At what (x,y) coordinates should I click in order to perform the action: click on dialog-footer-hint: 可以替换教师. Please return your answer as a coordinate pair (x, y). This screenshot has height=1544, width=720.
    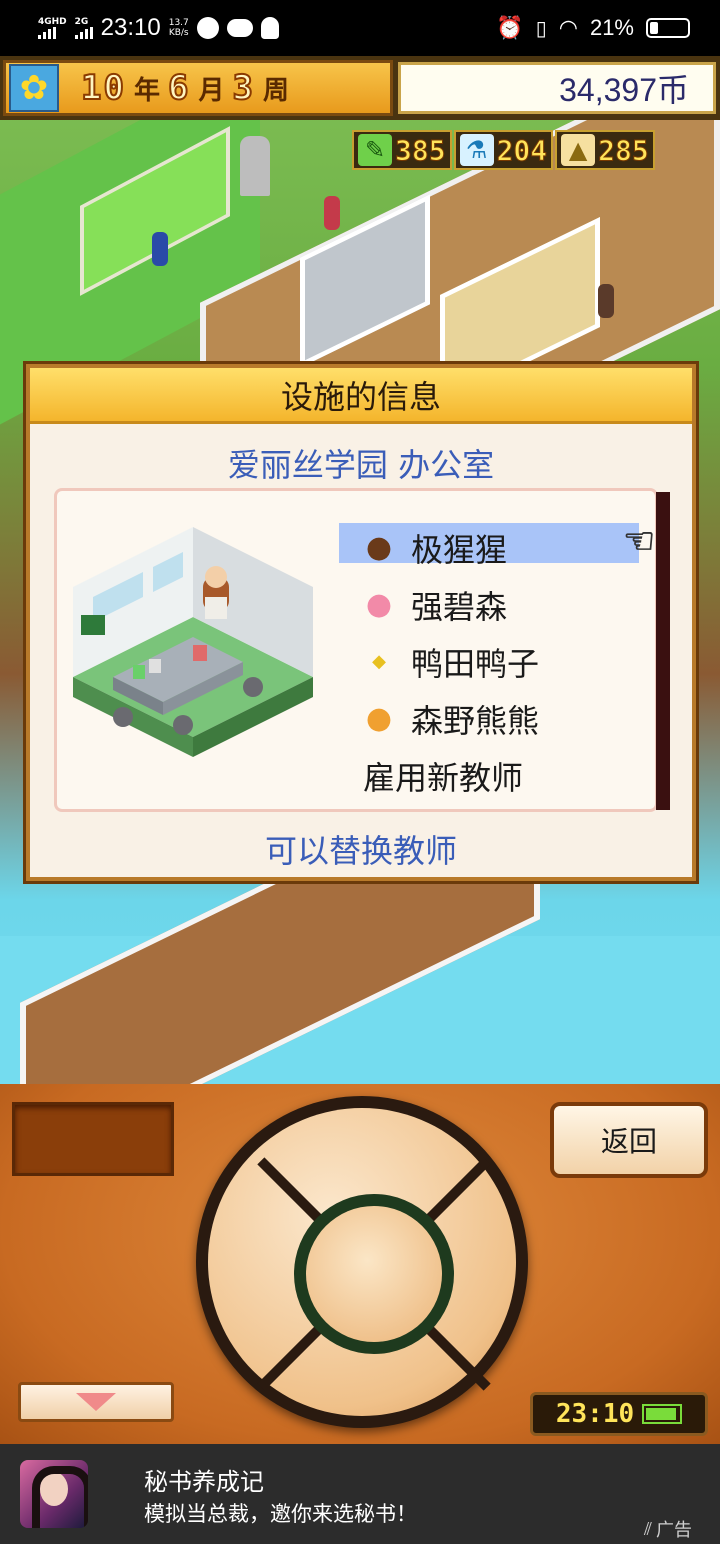
    Looking at the image, I should click on (360, 851).